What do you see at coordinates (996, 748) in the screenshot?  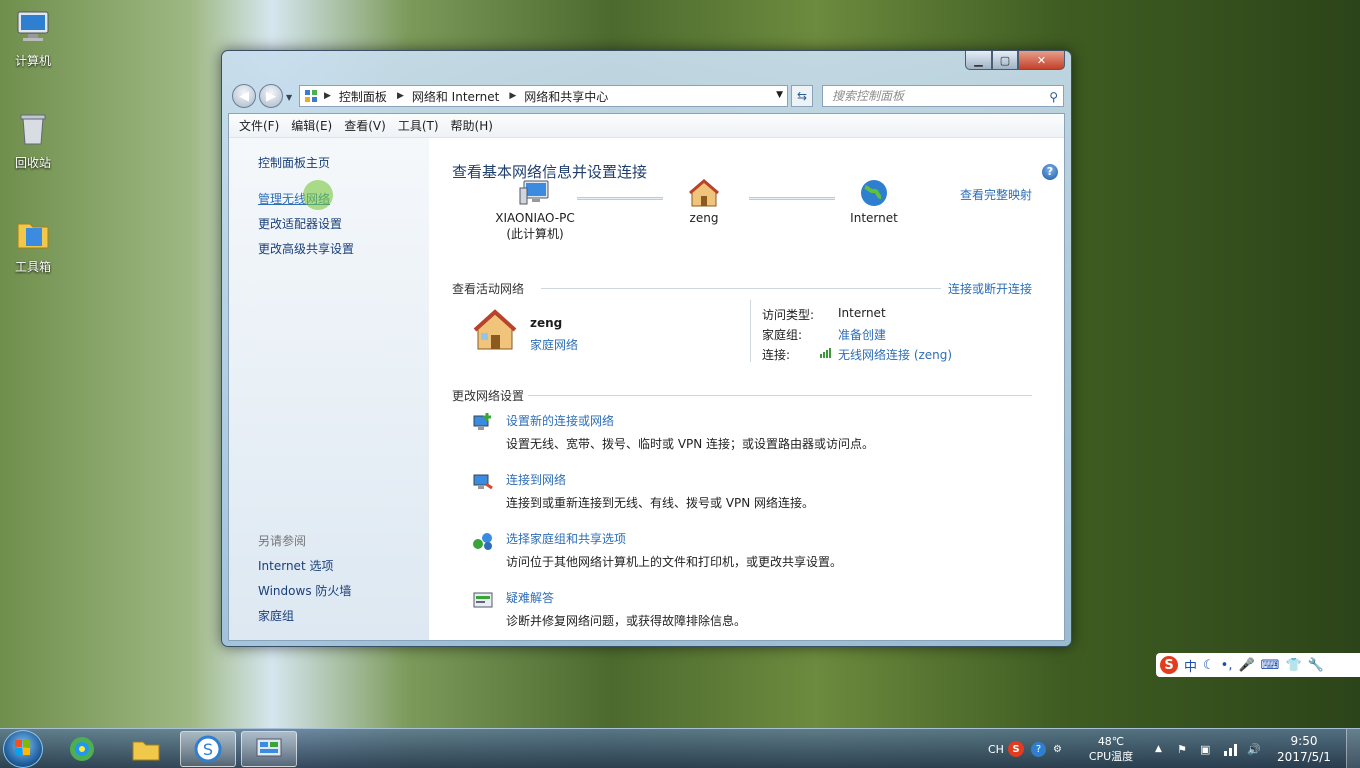 I see `language-indicator: CH` at bounding box center [996, 748].